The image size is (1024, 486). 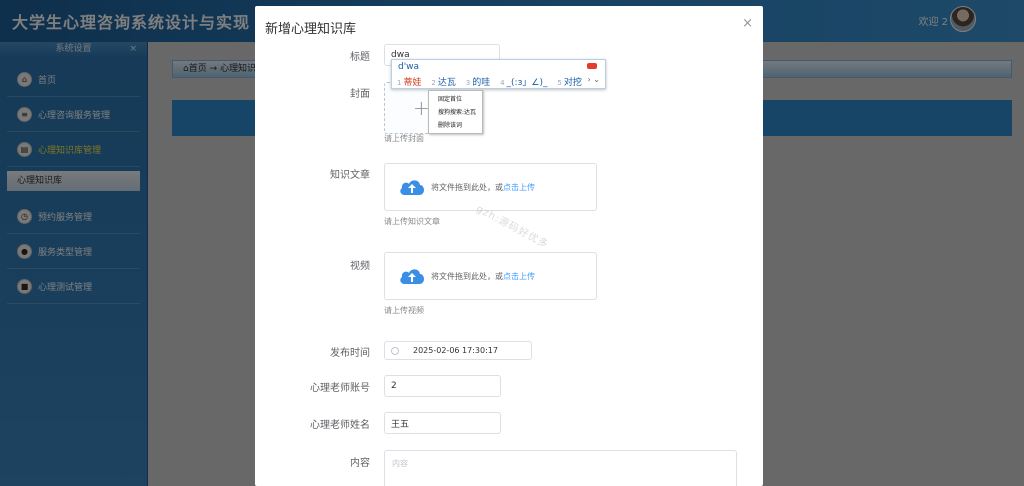 I want to click on ime-candidate: 3 的哇, so click(x=481, y=83).